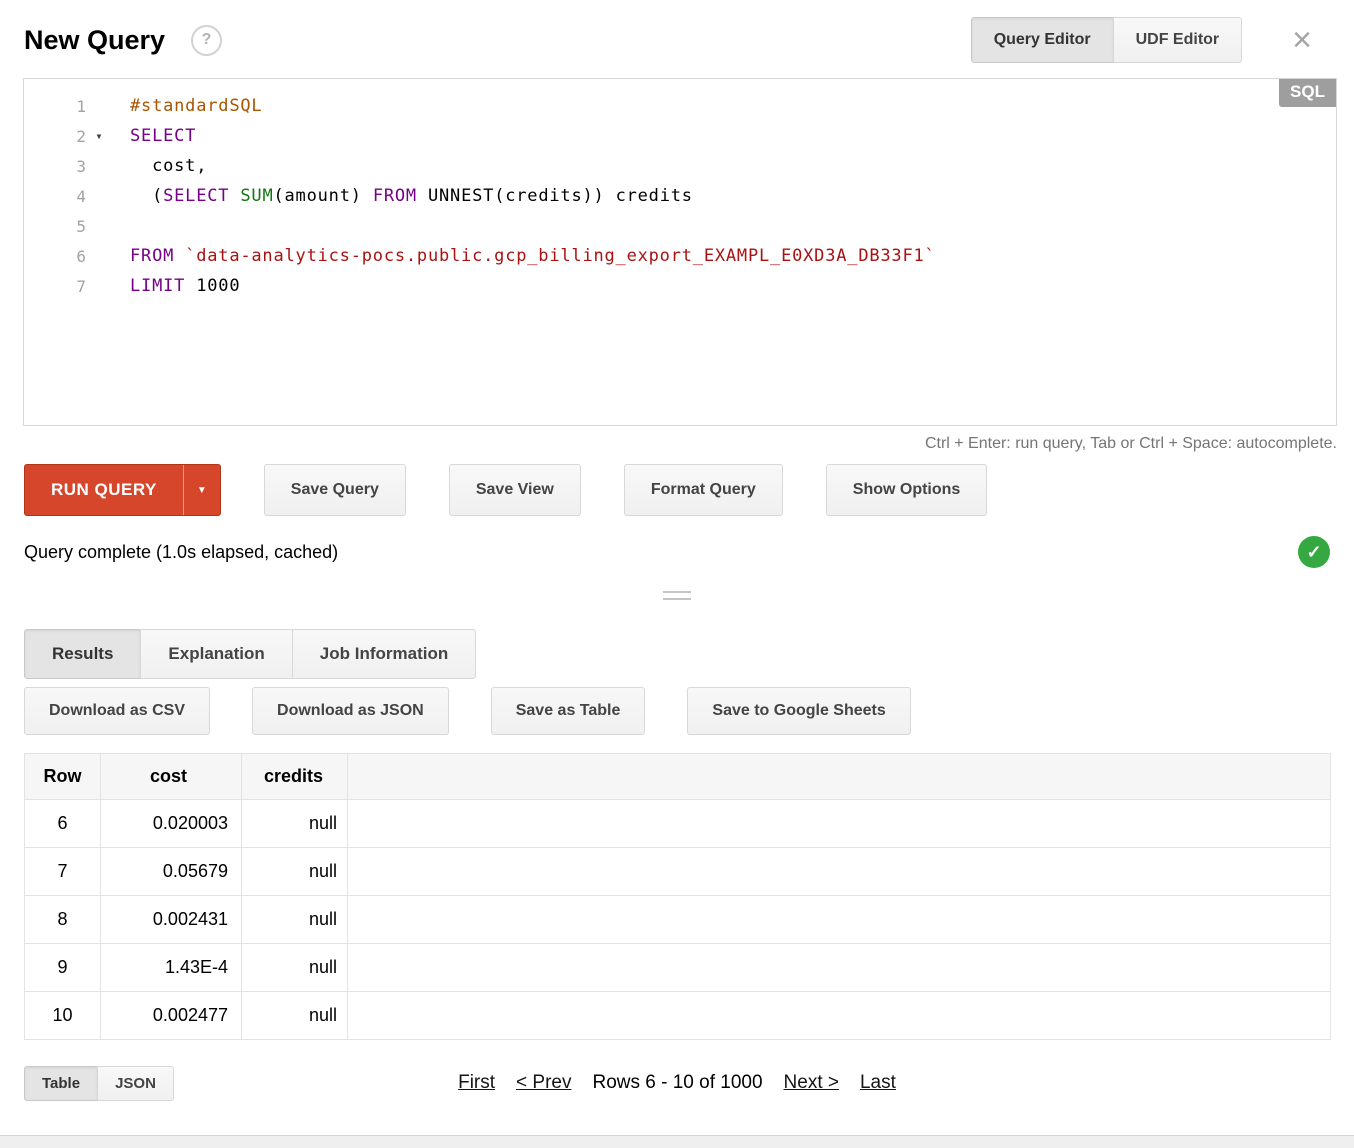  Describe the element at coordinates (62, 1015) in the screenshot. I see `row-number-cell: 10` at that location.